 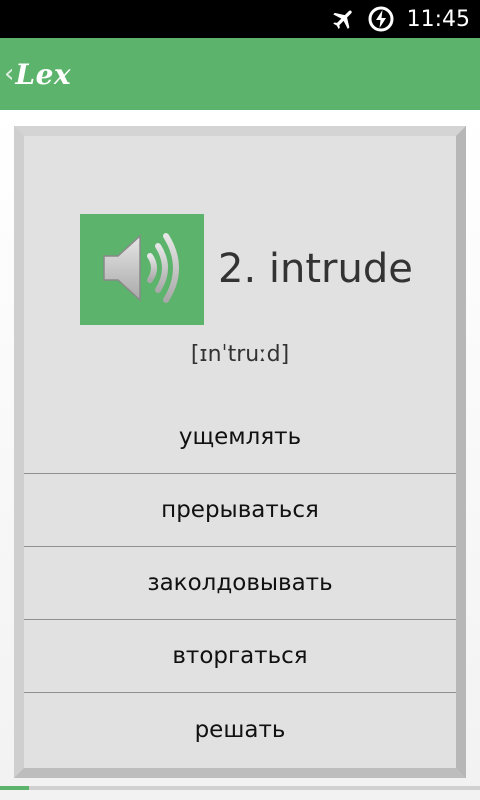 I want to click on chevron-left-icon: ‹, so click(x=9, y=74).